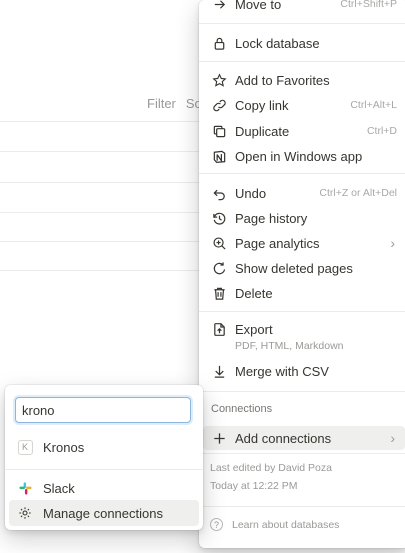 The height and width of the screenshot is (553, 405). I want to click on menu-item-duplicate: Duplicate Ctrl+D, so click(304, 131).